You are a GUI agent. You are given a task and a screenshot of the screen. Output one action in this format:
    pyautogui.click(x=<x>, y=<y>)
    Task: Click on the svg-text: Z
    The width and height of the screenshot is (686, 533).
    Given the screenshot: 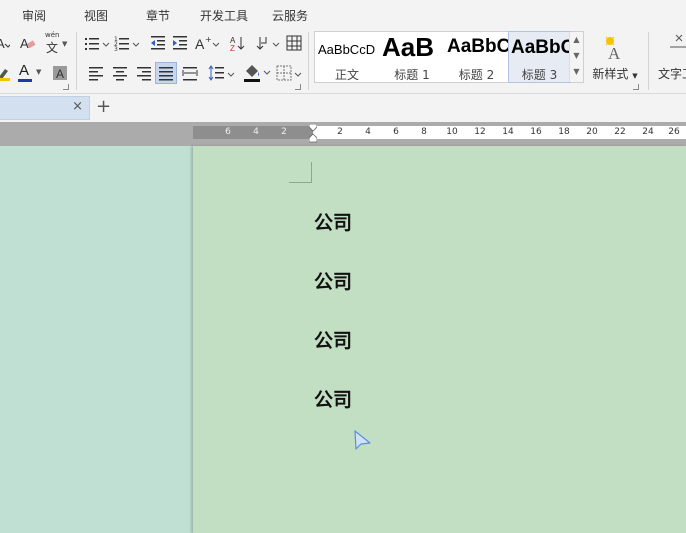 What is the action you would take?
    pyautogui.click(x=232, y=47)
    